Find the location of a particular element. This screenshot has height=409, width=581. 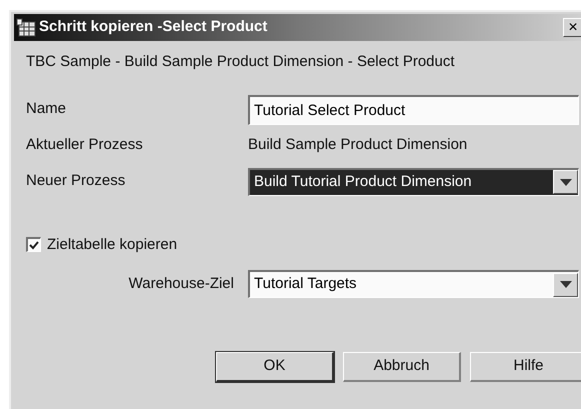

subtitle: TBC Sample - Build Sample Product Dimension - Select Product is located at coordinates (241, 62).